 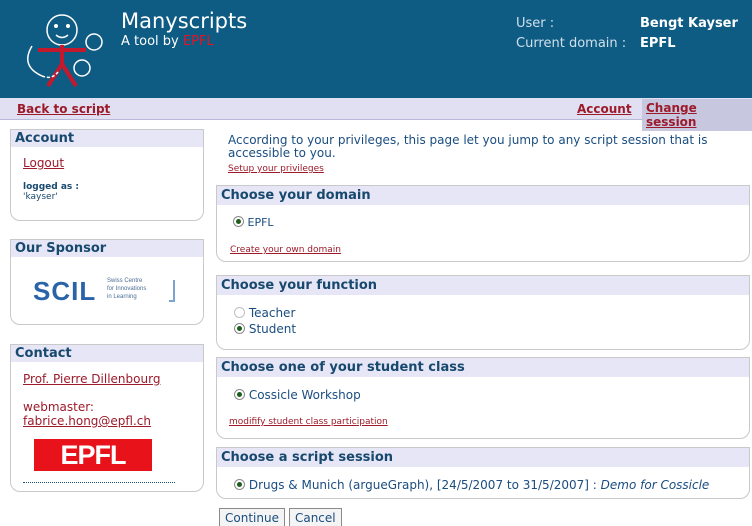 I want to click on student-label: Student, so click(x=272, y=329).